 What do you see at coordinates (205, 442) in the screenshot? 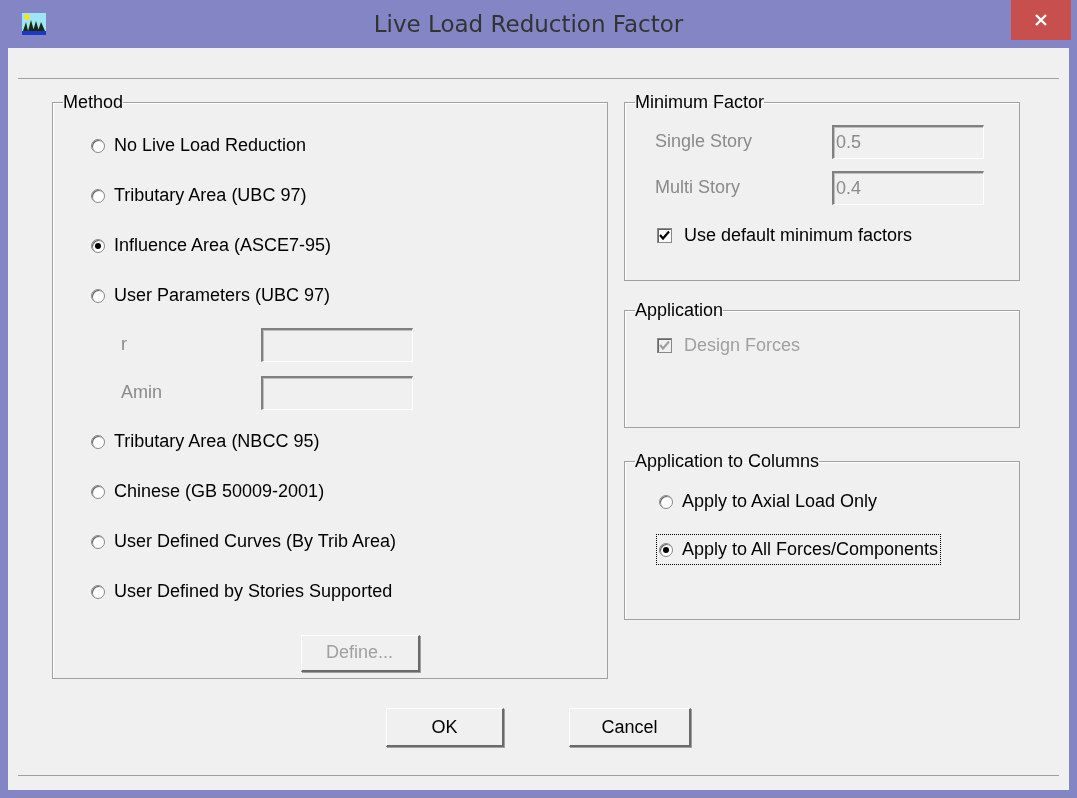
I see `radio-option: Tributary Area (NBCC 95)` at bounding box center [205, 442].